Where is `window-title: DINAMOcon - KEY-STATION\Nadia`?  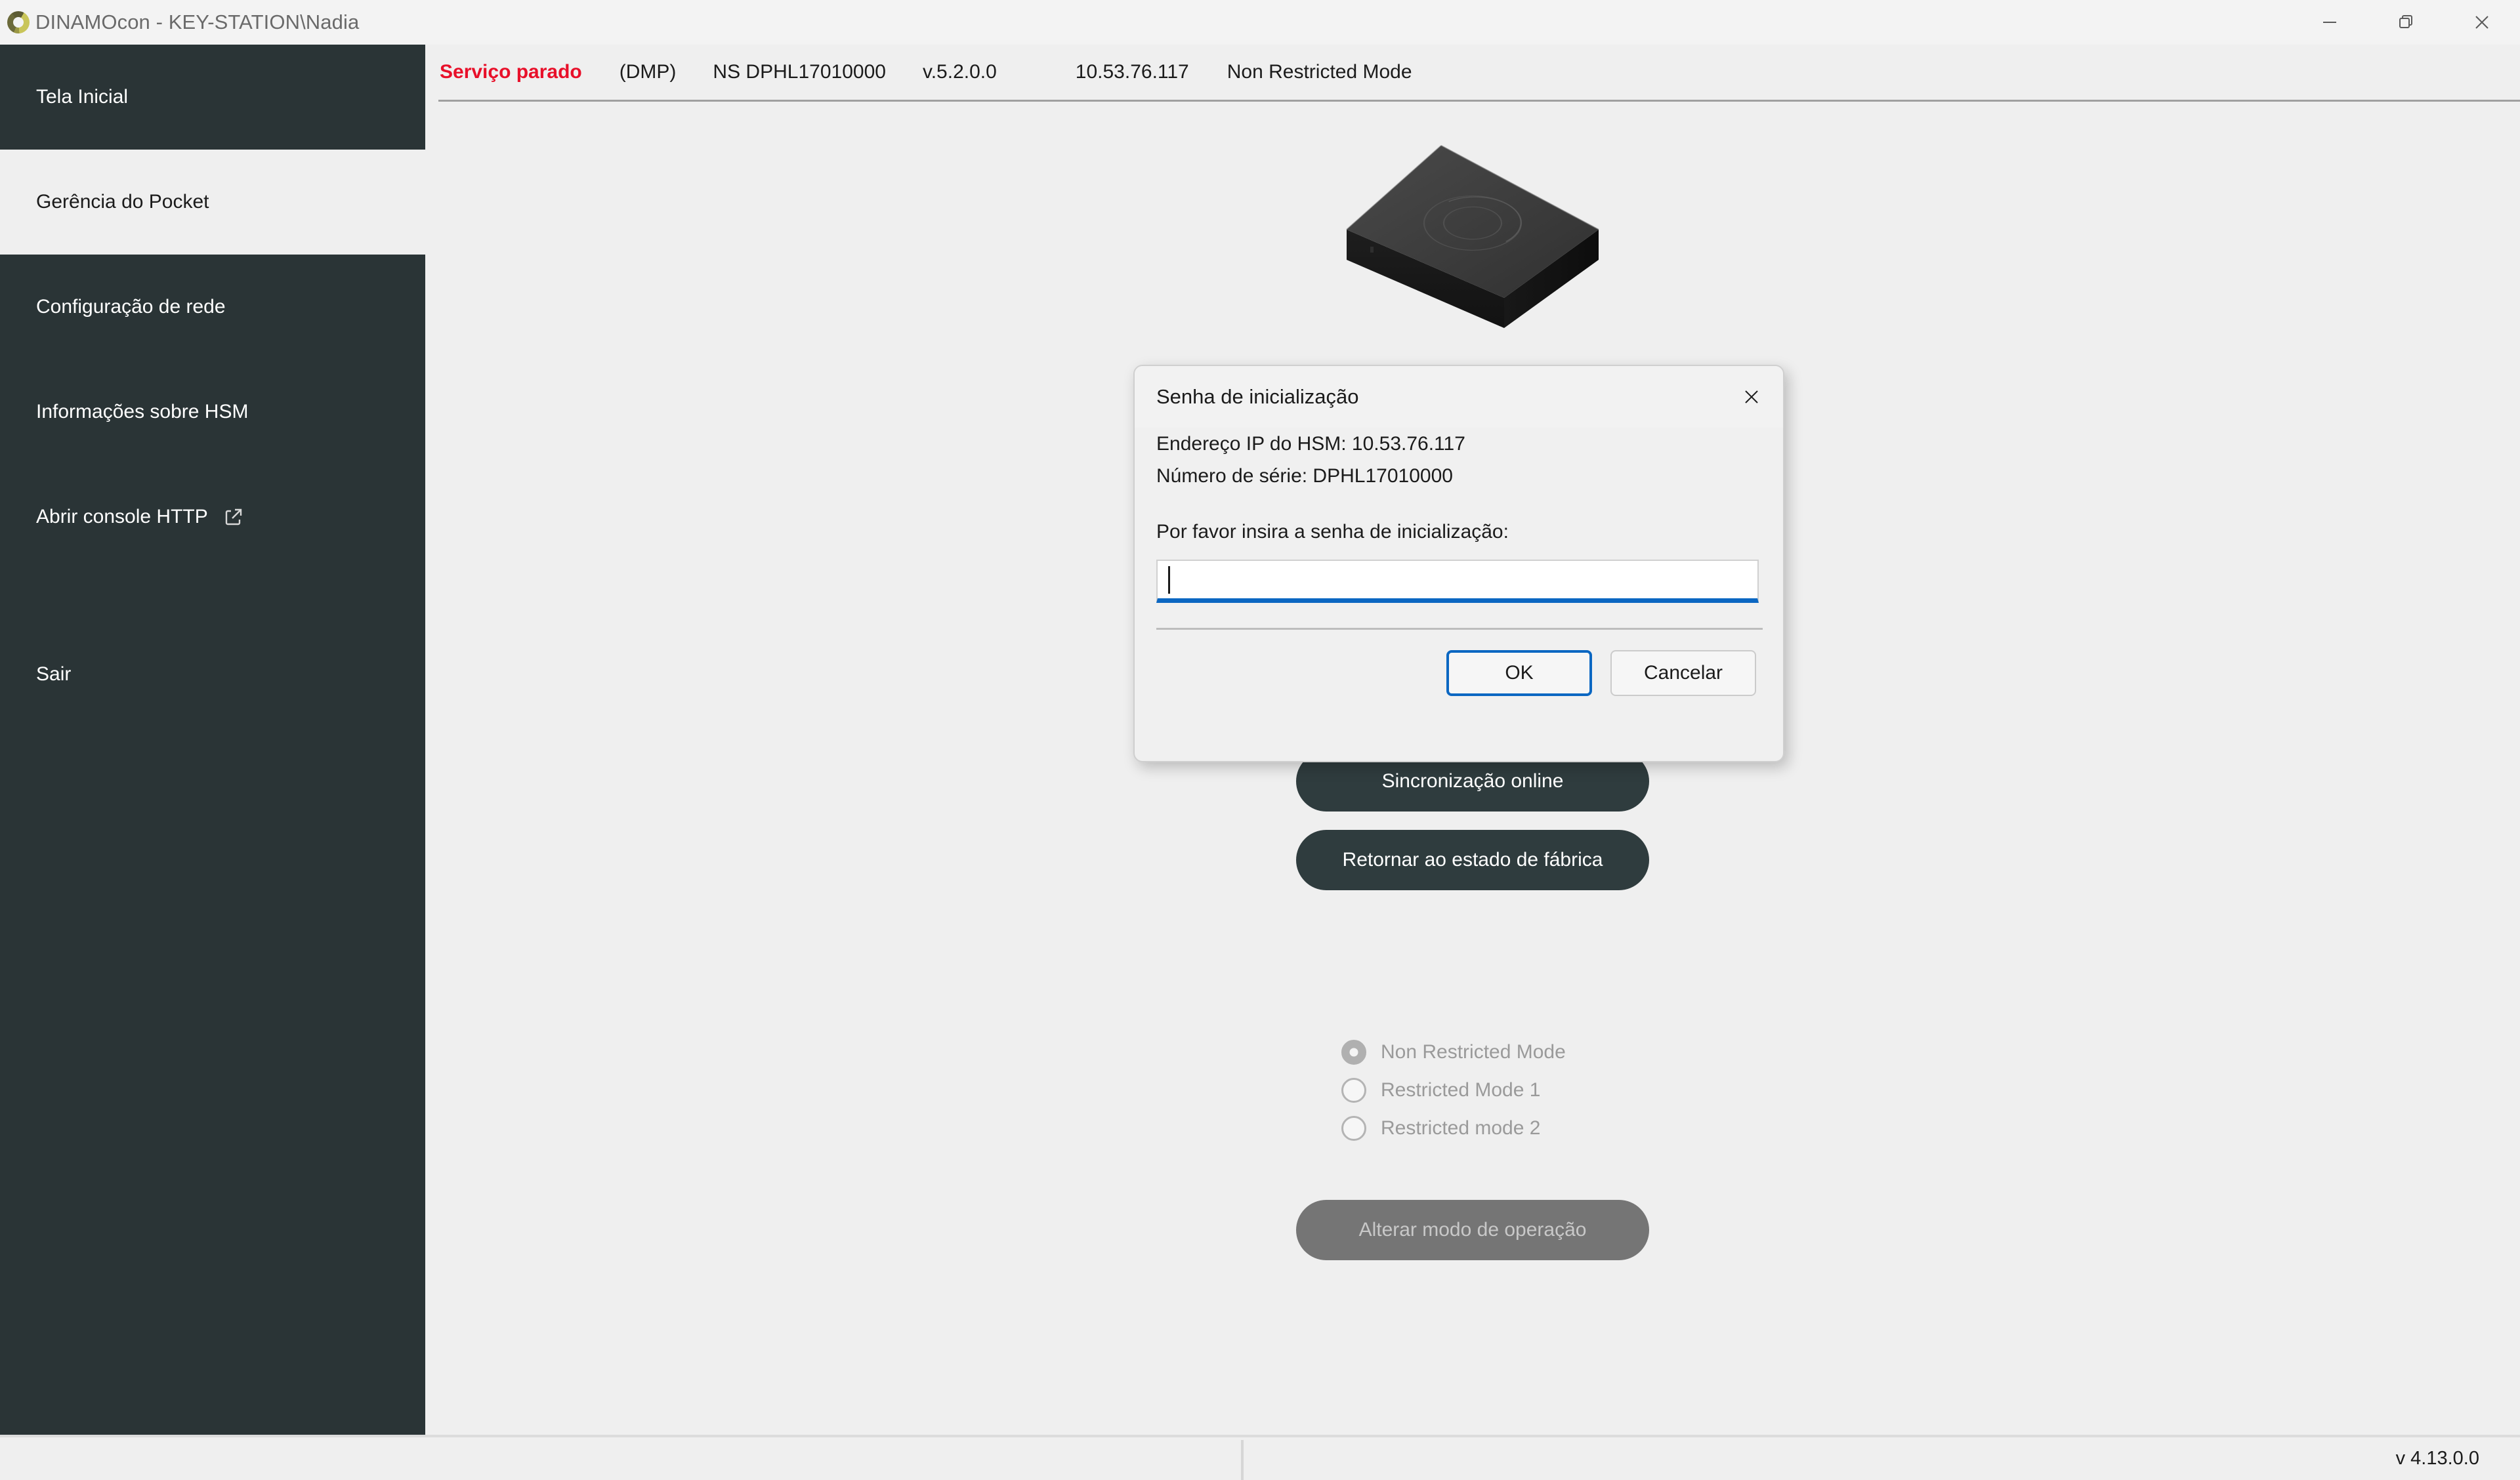
window-title: DINAMOcon - KEY-STATION\Nadia is located at coordinates (197, 21).